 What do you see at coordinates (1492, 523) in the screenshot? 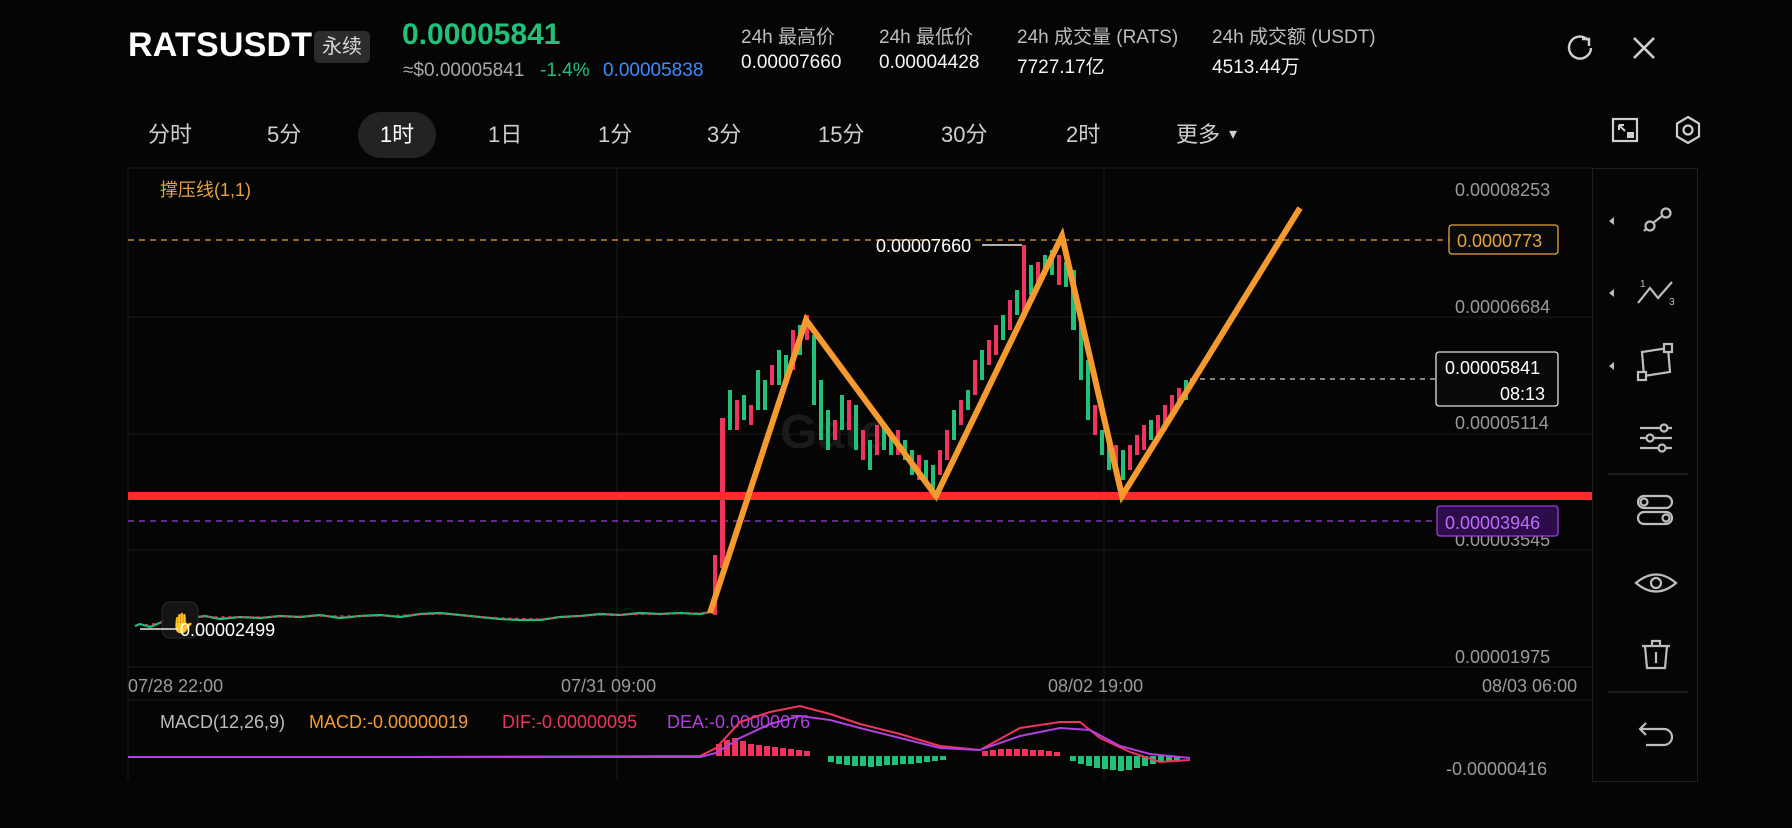
I see `support-tag: 0.00003946` at bounding box center [1492, 523].